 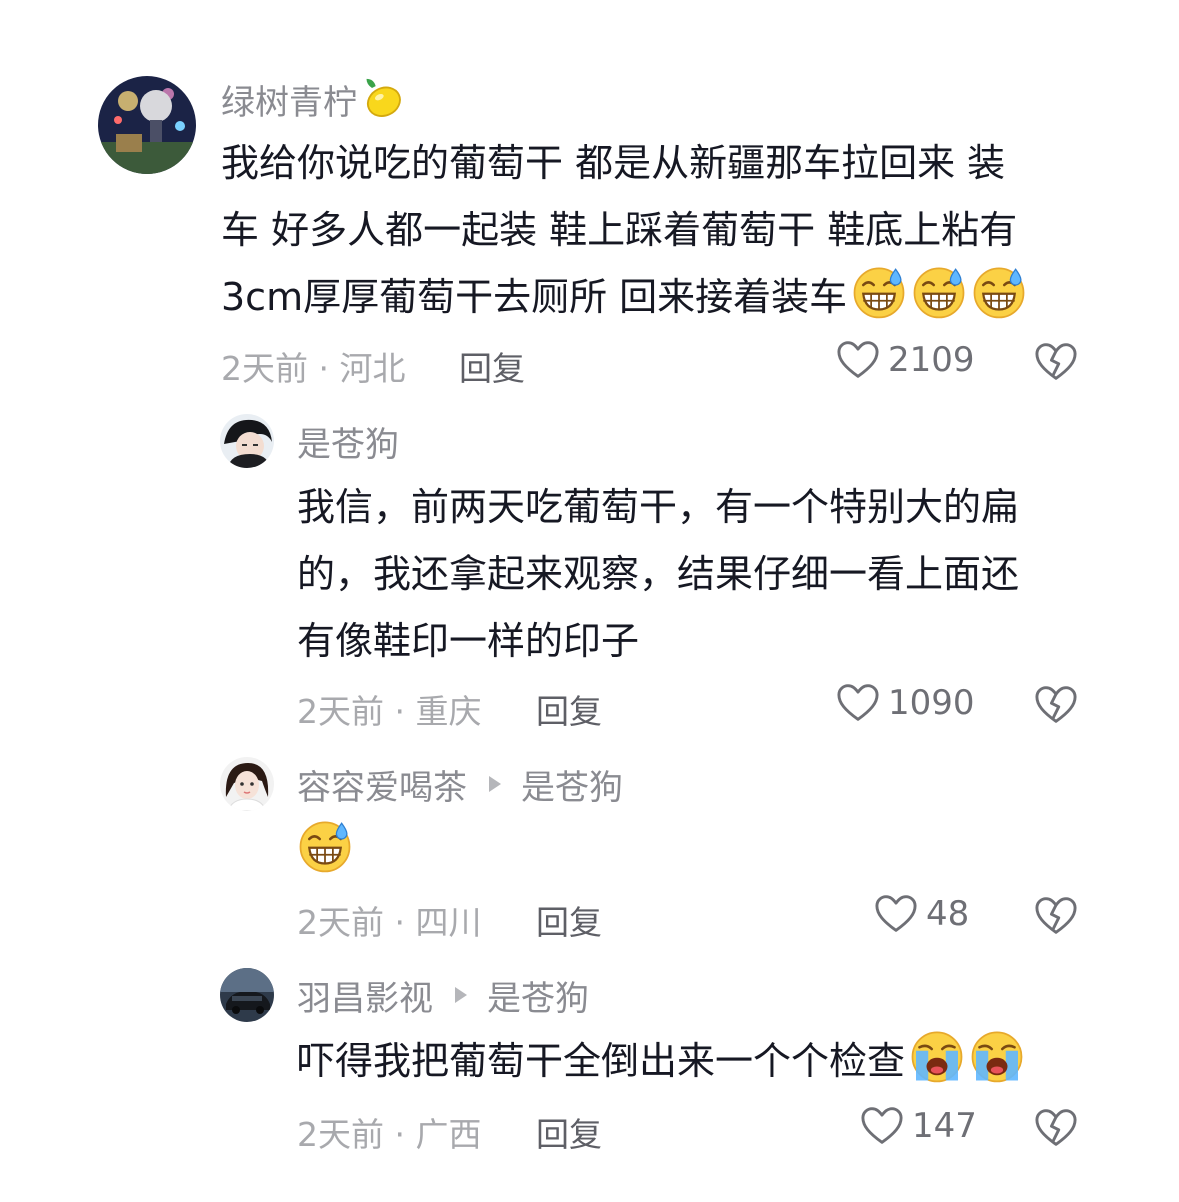 I want to click on like-button: 1090, so click(x=905, y=703).